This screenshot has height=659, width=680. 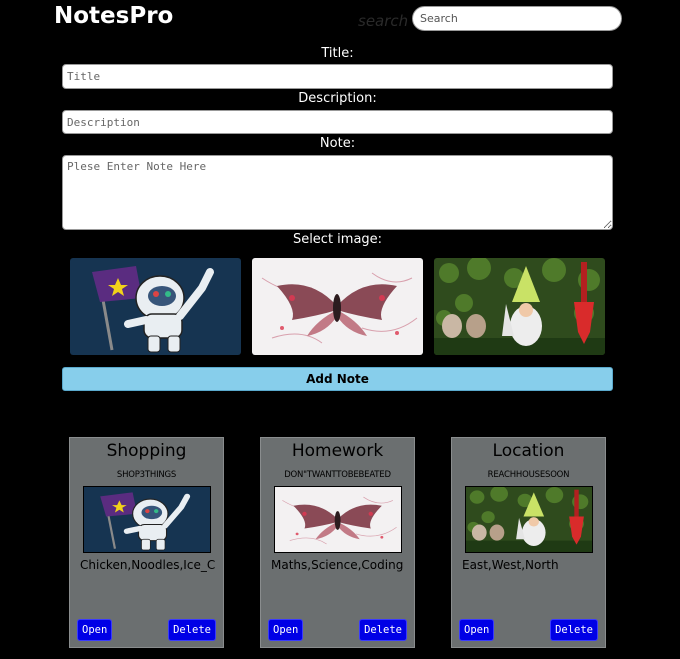 I want to click on note-label: Note:, so click(x=337, y=143).